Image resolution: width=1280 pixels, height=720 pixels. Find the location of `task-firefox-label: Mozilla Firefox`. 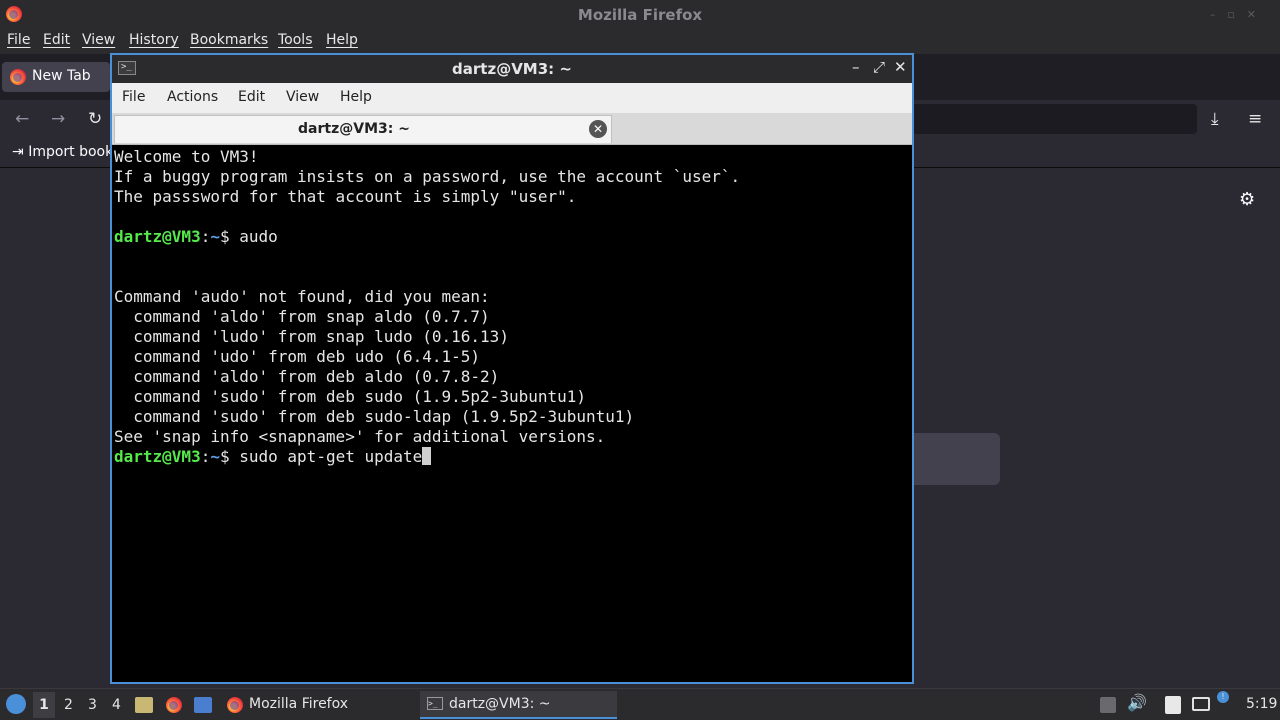

task-firefox-label: Mozilla Firefox is located at coordinates (299, 704).